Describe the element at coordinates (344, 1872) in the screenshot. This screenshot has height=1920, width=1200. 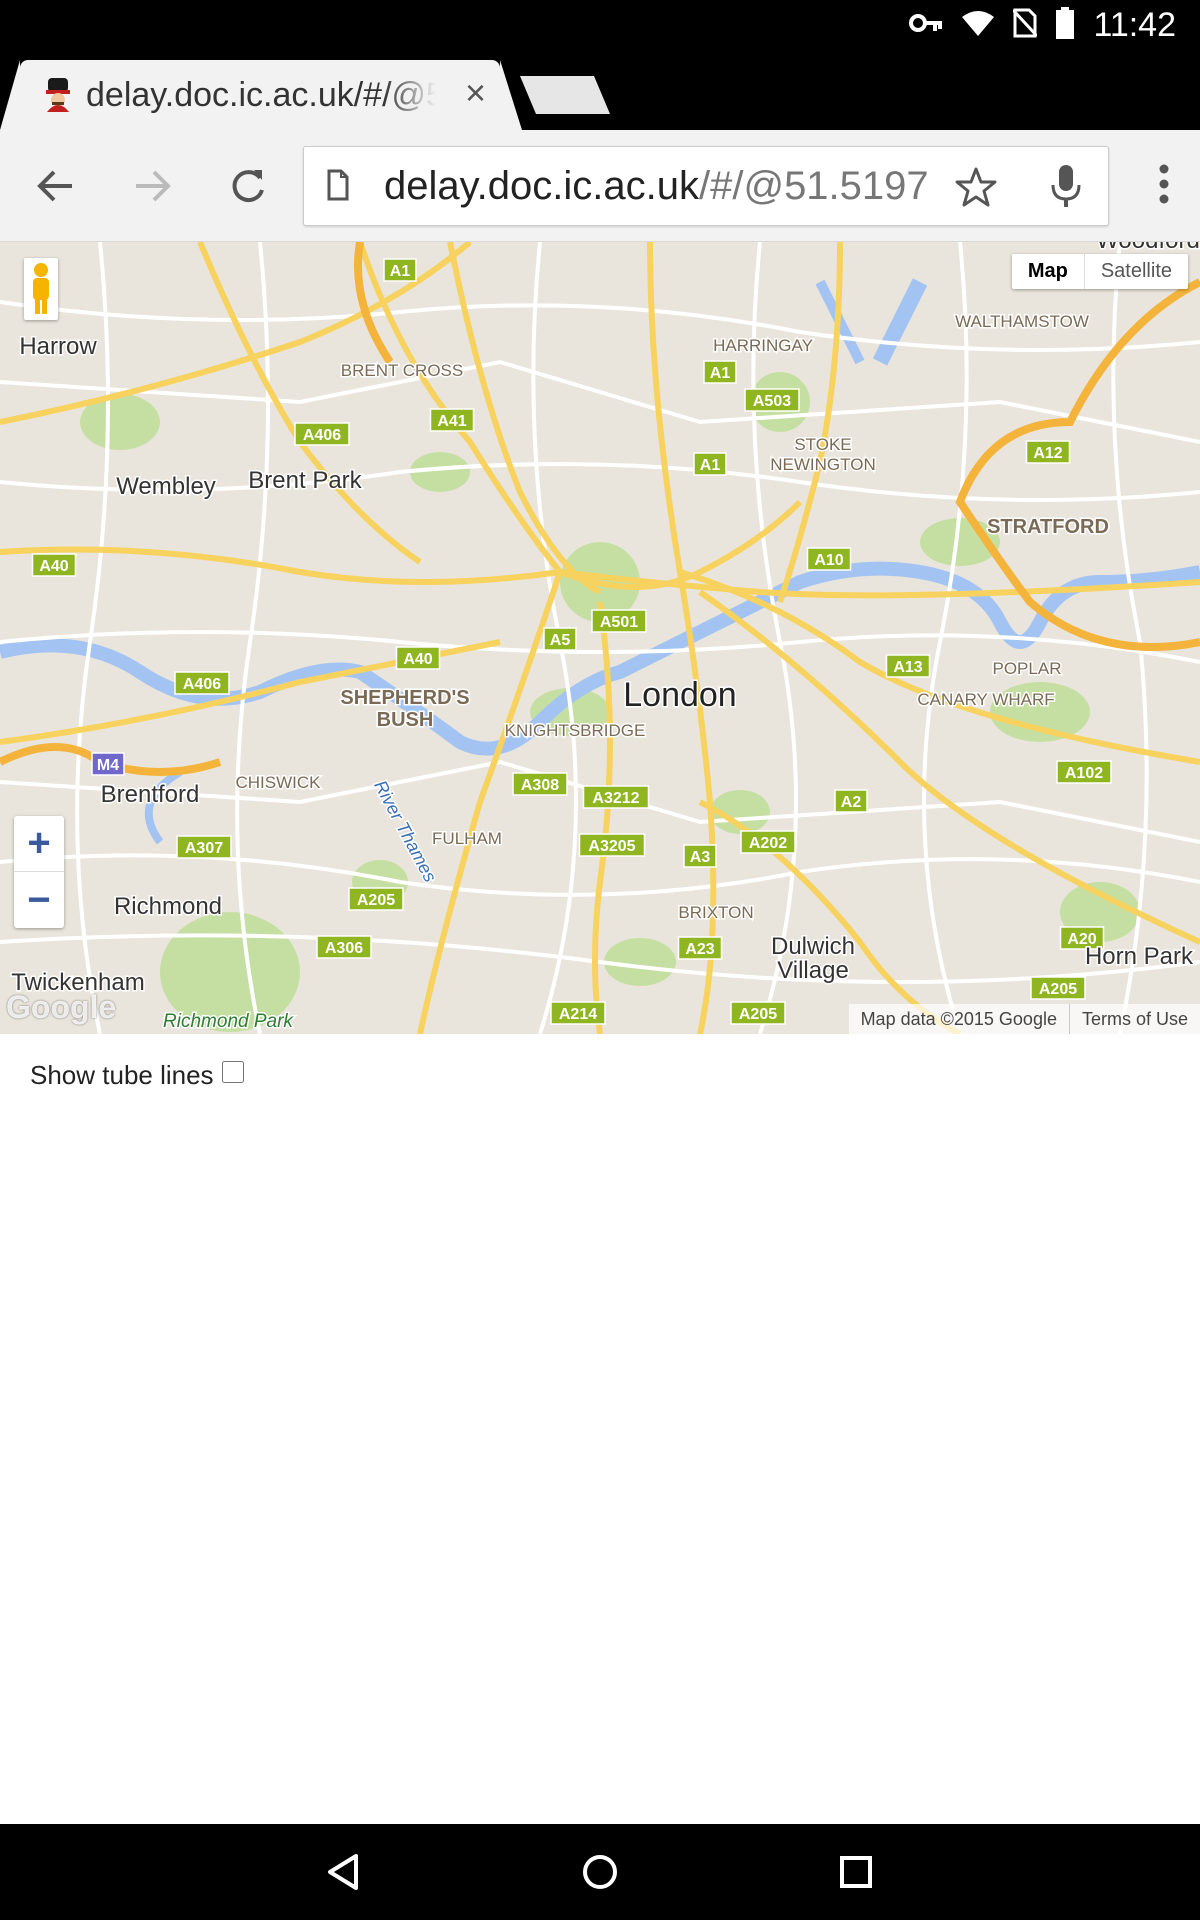
I see `nav-back-button` at that location.